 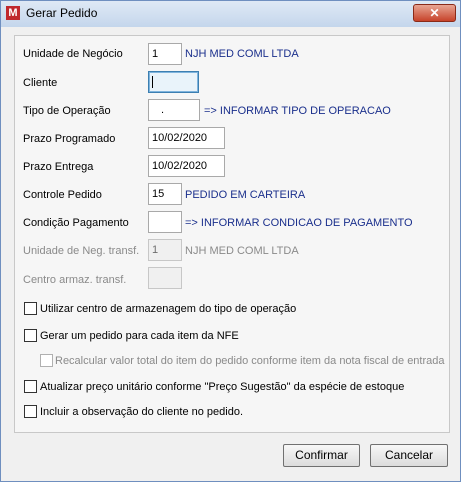 I want to click on window-title: Gerar Pedido, so click(x=62, y=13).